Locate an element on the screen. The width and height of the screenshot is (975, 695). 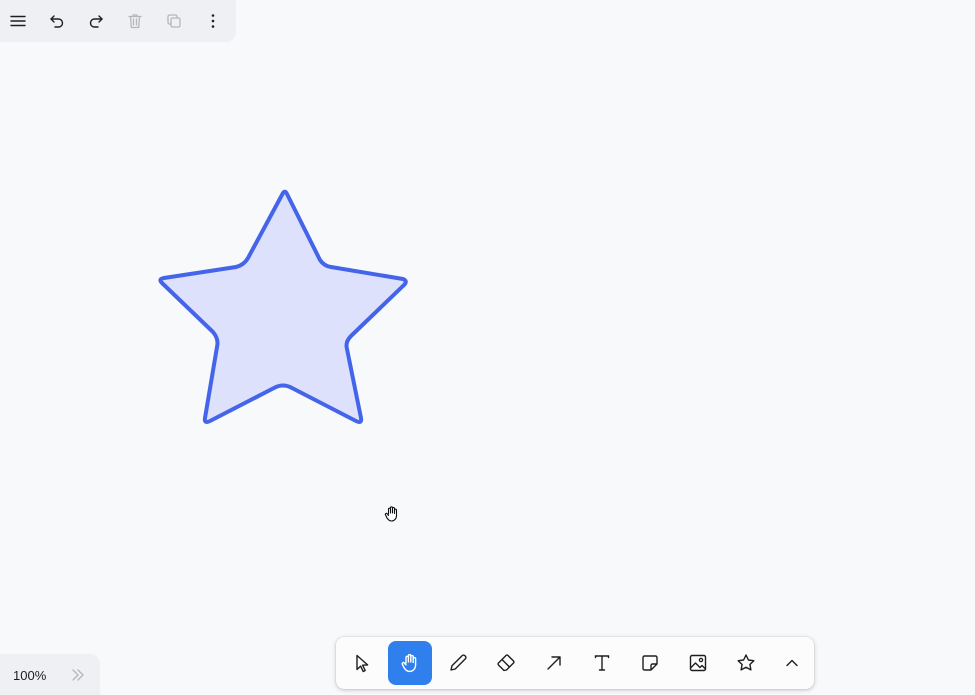
duplicate-icon is located at coordinates (174, 21).